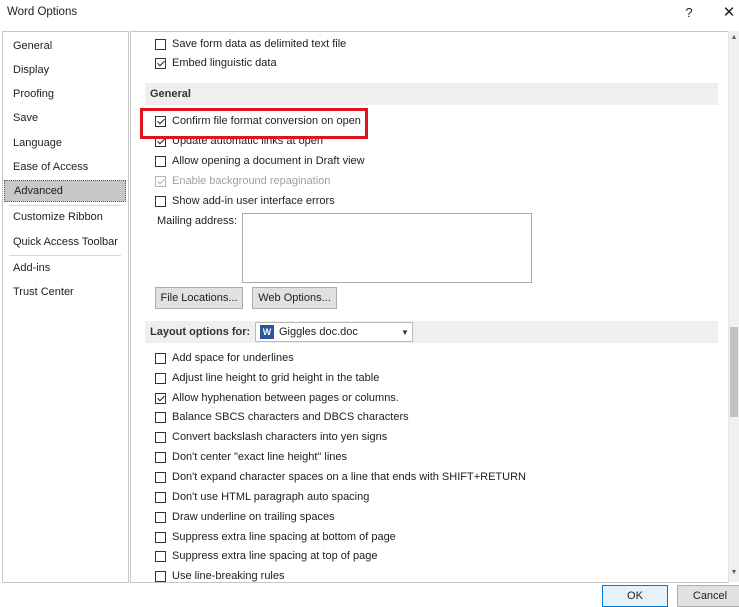  I want to click on help-icon: ?, so click(689, 13).